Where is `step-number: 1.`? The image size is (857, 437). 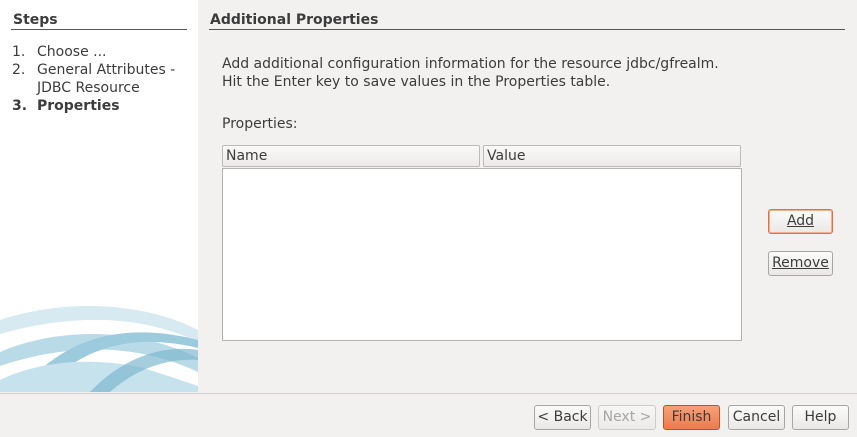 step-number: 1. is located at coordinates (19, 52).